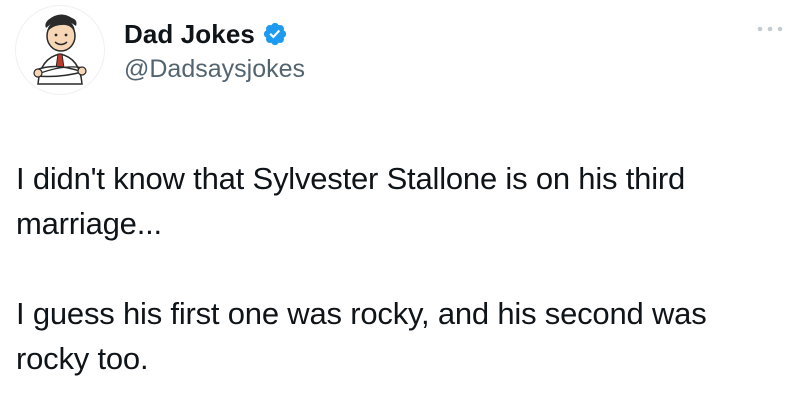 The image size is (801, 412). I want to click on verified-badge-icon, so click(275, 34).